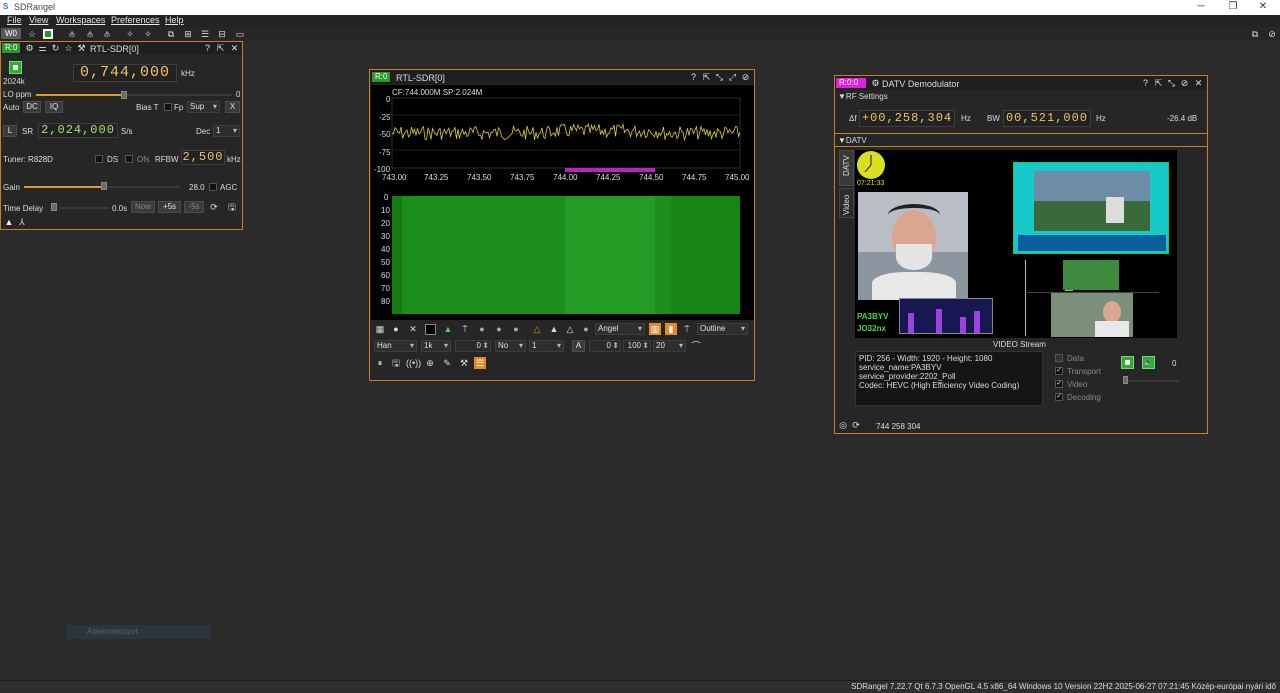 The height and width of the screenshot is (693, 1280). I want to click on lock-icon: ◎, so click(843, 425).